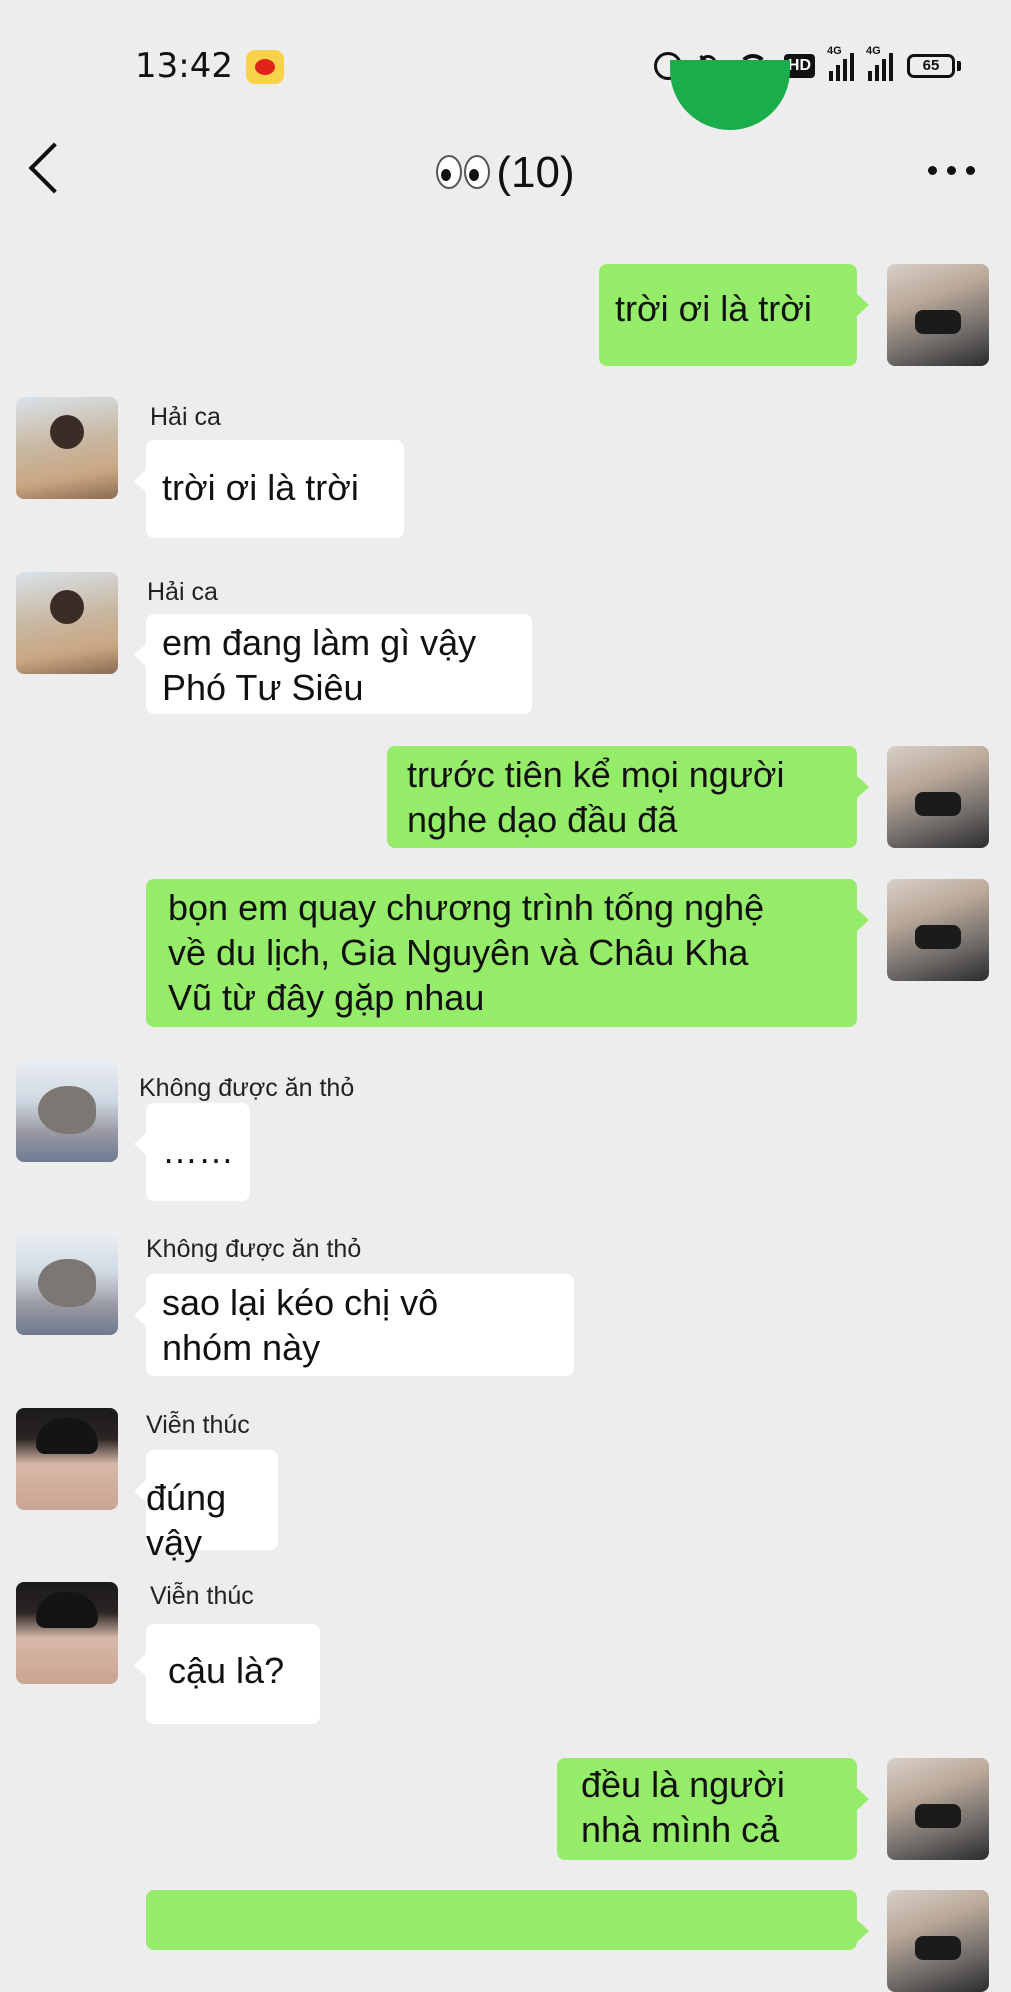  What do you see at coordinates (333, 664) in the screenshot?
I see `message-bubble: em đang làm gì vậy Phó Tư Siêu` at bounding box center [333, 664].